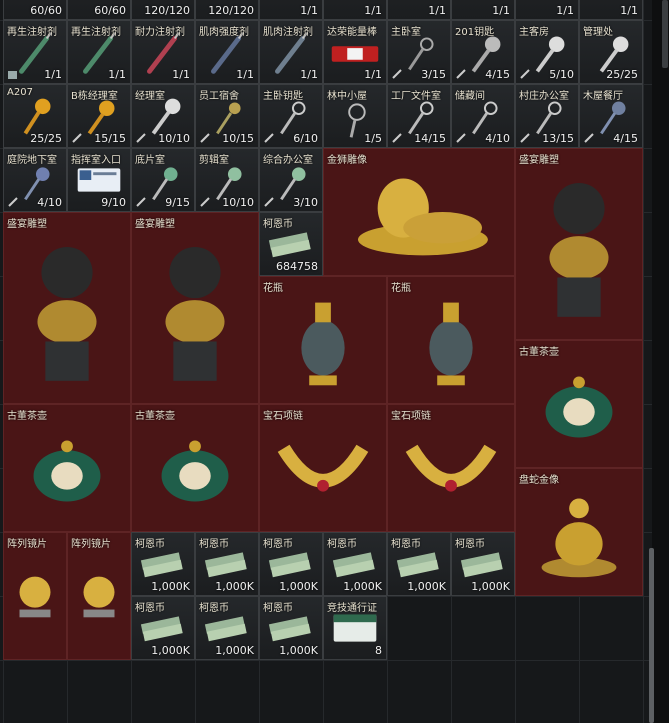 The height and width of the screenshot is (723, 669). Describe the element at coordinates (231, 10) in the screenshot. I see `item-count: 120/120` at that location.